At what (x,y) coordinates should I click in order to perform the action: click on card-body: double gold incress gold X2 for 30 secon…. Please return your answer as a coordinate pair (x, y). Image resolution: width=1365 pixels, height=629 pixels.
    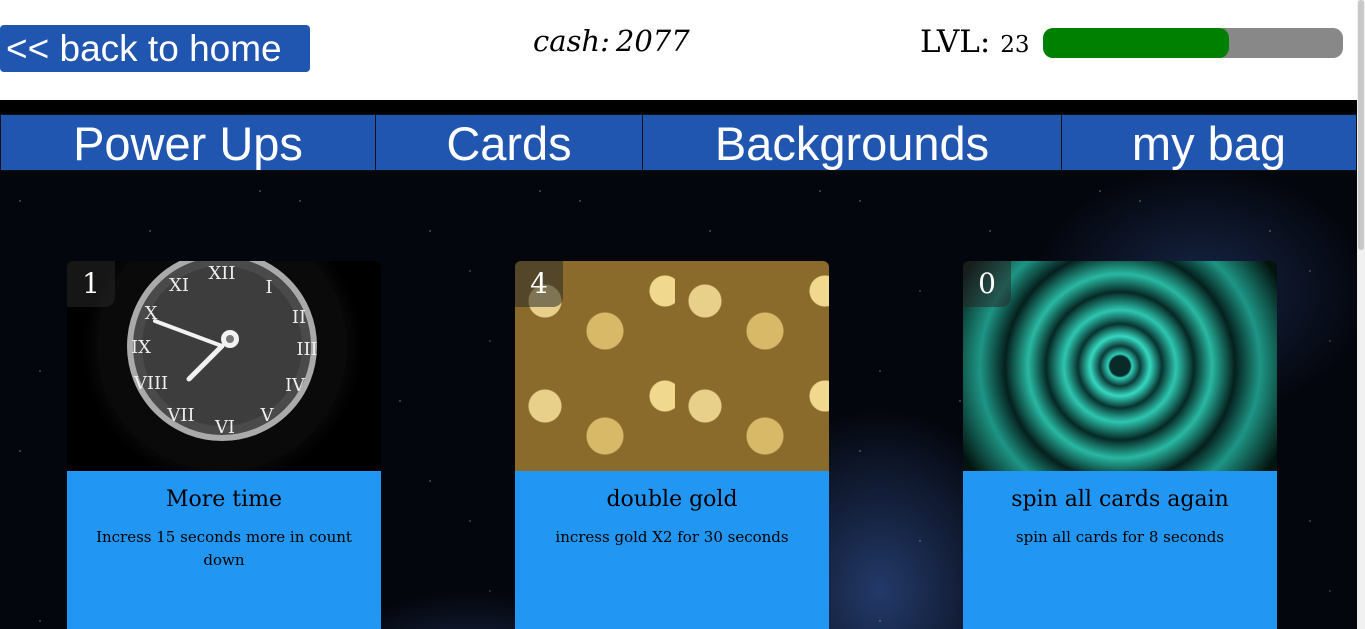
    Looking at the image, I should click on (672, 550).